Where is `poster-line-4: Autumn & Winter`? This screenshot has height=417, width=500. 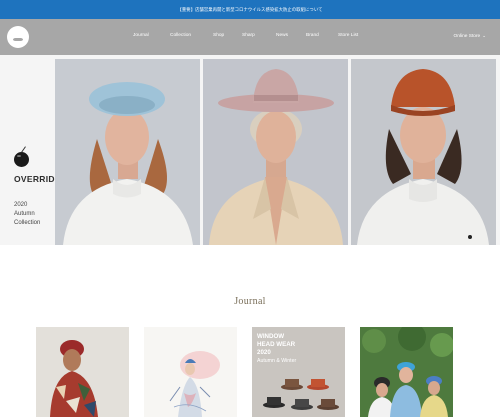
poster-line-4: Autumn & Winter is located at coordinates (276, 361).